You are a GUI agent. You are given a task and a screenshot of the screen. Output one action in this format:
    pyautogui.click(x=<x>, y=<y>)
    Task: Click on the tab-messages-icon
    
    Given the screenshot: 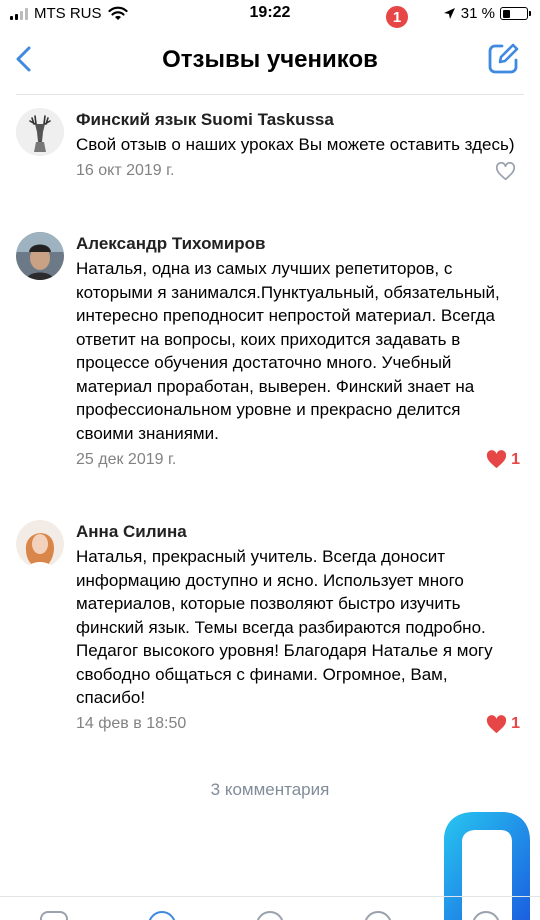 What is the action you would take?
    pyautogui.click(x=270, y=915)
    